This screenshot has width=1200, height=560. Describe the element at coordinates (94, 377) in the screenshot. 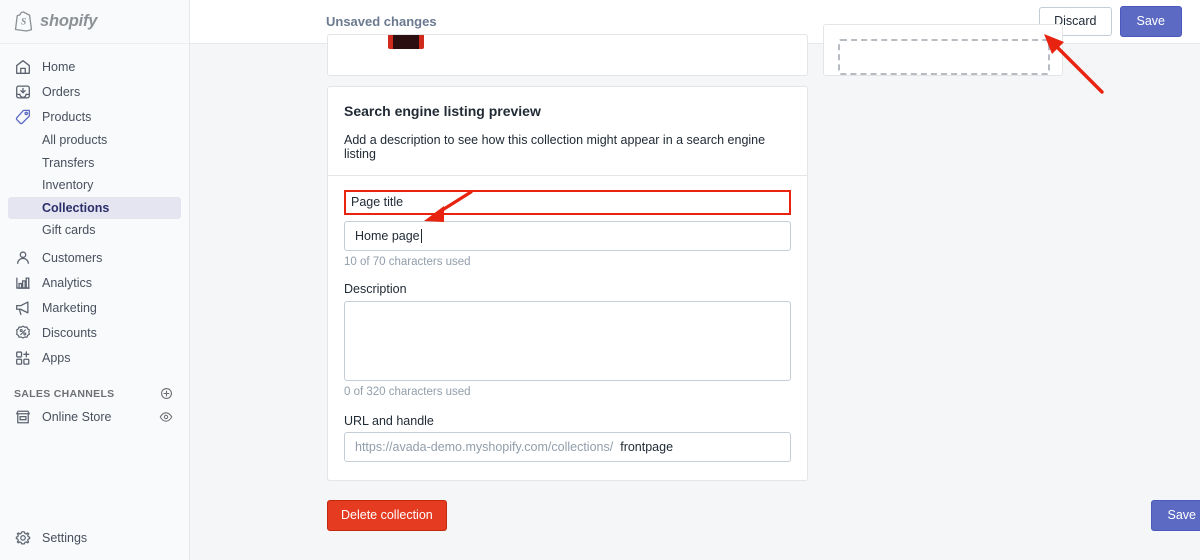

I see `nav-divider-space` at that location.